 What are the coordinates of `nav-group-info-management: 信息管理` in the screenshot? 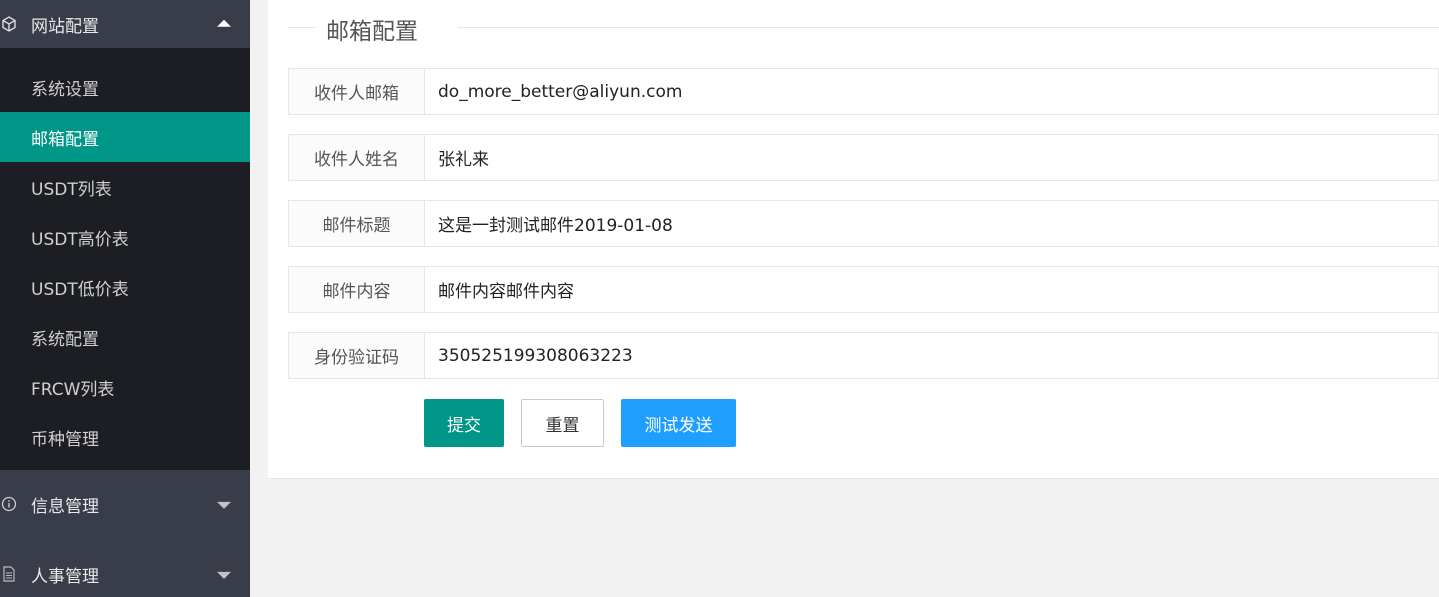 It's located at (125, 504).